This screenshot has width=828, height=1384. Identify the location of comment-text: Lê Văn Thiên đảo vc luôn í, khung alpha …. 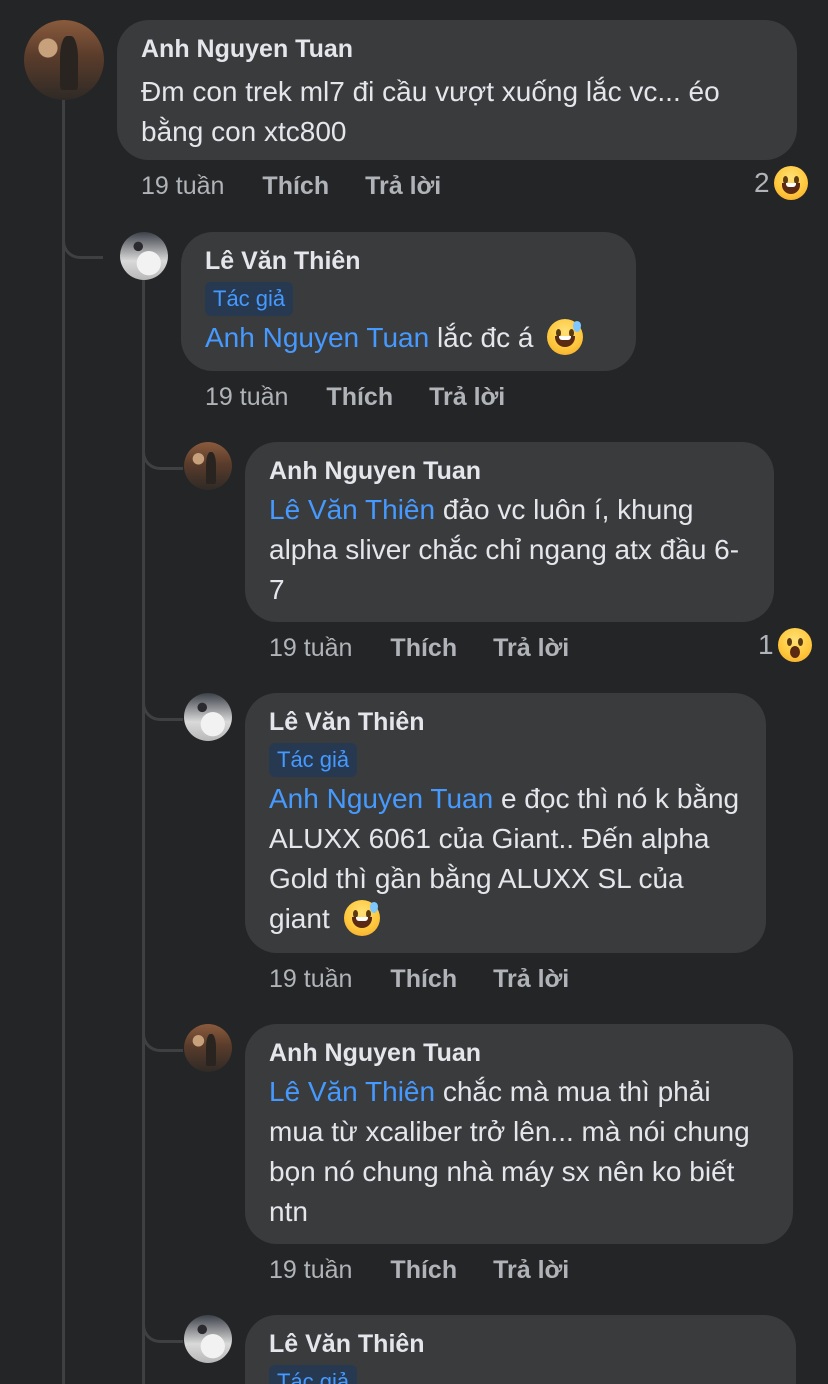
(504, 549).